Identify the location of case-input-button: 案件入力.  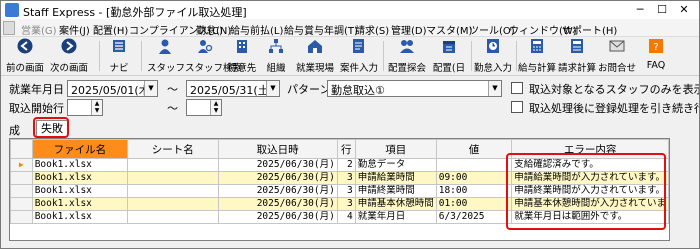
(359, 56).